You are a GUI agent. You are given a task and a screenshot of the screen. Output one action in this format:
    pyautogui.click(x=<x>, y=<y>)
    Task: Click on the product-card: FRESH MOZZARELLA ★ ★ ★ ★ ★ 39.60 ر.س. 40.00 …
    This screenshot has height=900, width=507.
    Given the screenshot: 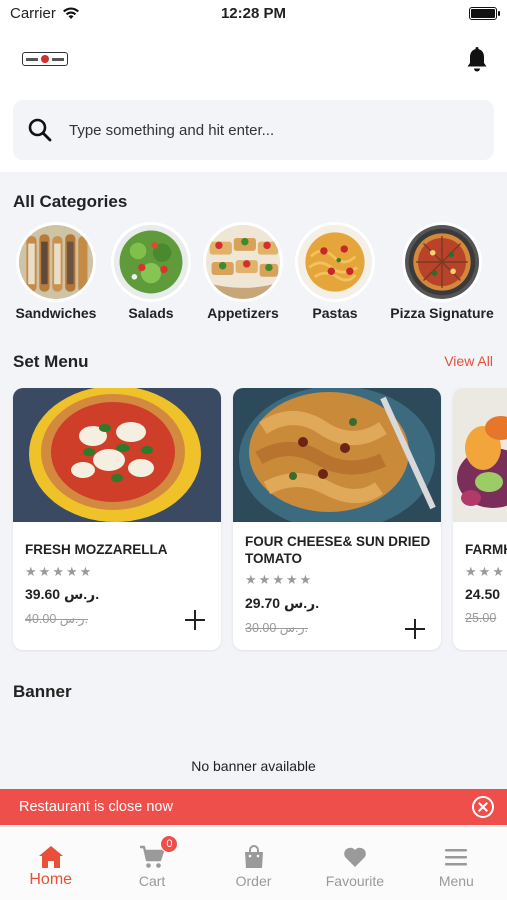 What is the action you would take?
    pyautogui.click(x=117, y=519)
    